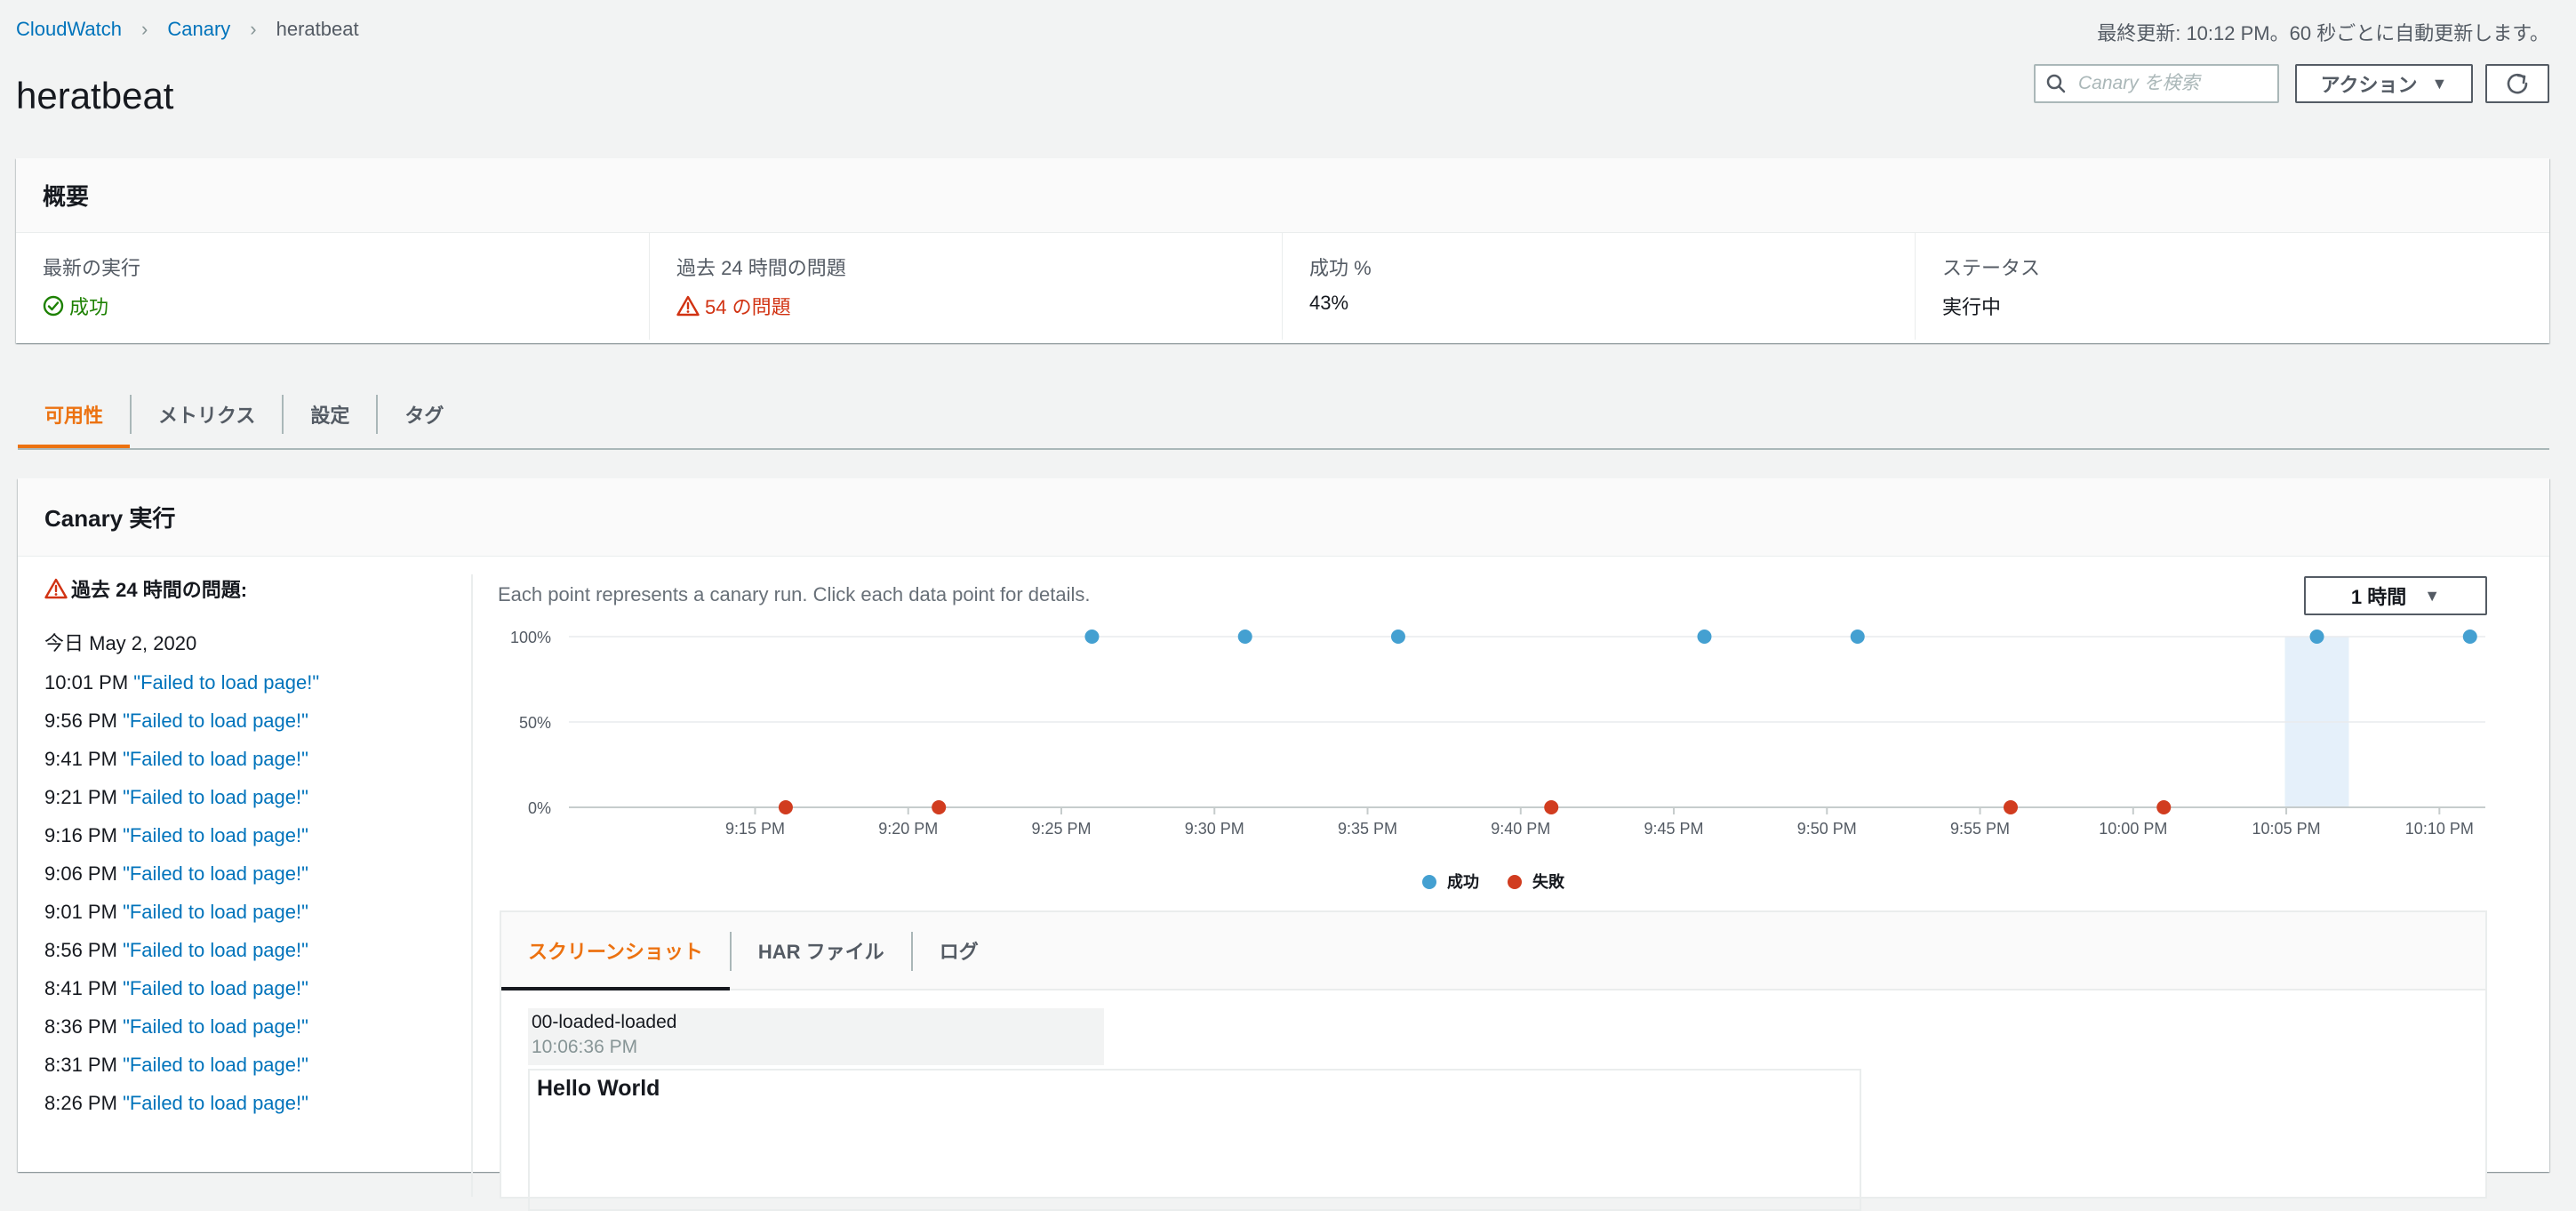  I want to click on y-tick-label: 50%, so click(535, 723).